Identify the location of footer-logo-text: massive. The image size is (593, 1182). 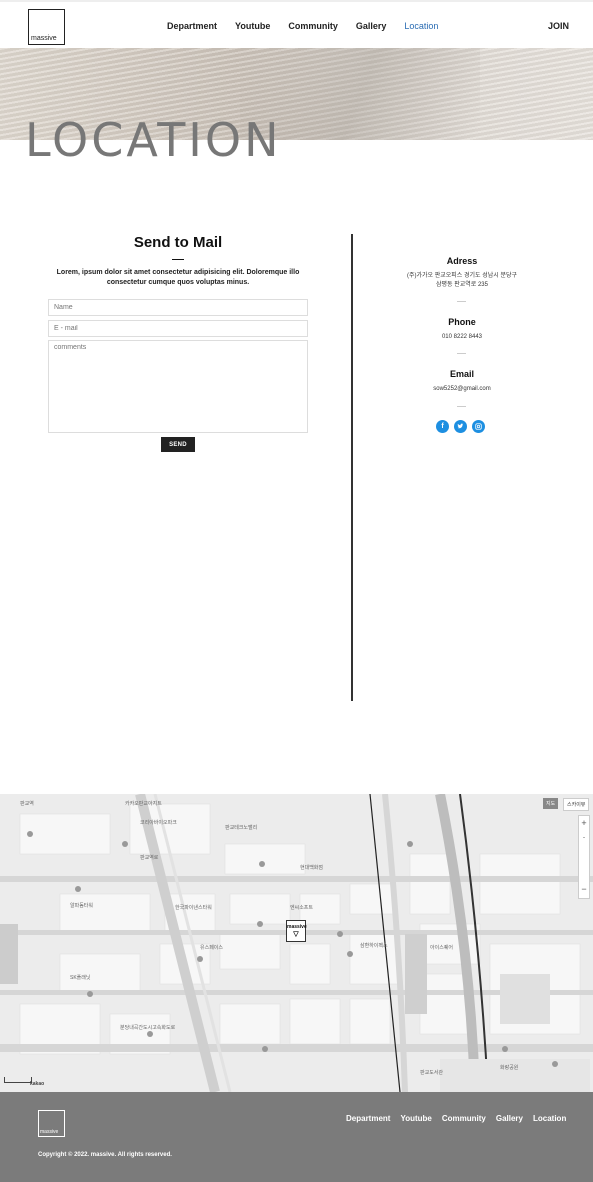
(49, 1132).